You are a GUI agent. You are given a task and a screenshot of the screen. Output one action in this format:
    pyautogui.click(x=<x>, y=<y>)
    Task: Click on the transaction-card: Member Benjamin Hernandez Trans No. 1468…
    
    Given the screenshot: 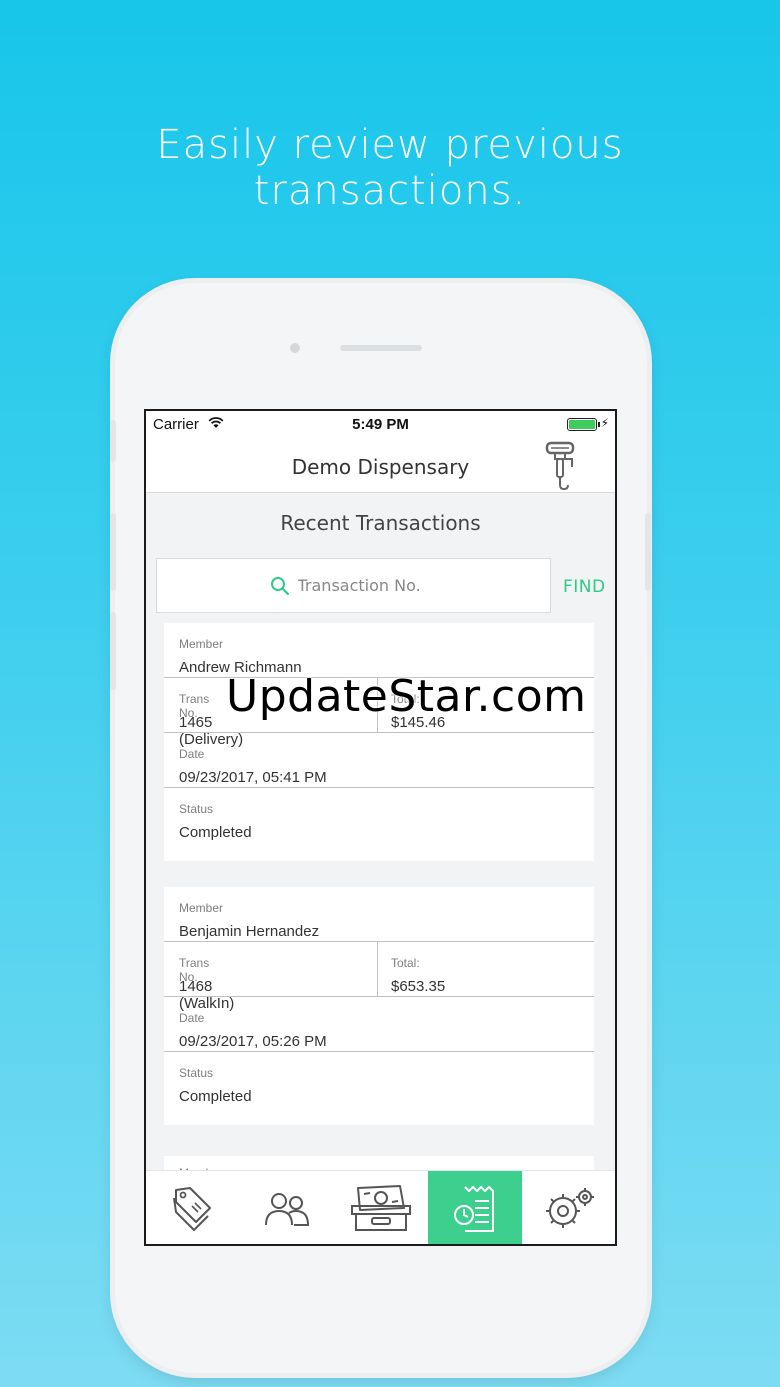 What is the action you would take?
    pyautogui.click(x=379, y=1006)
    